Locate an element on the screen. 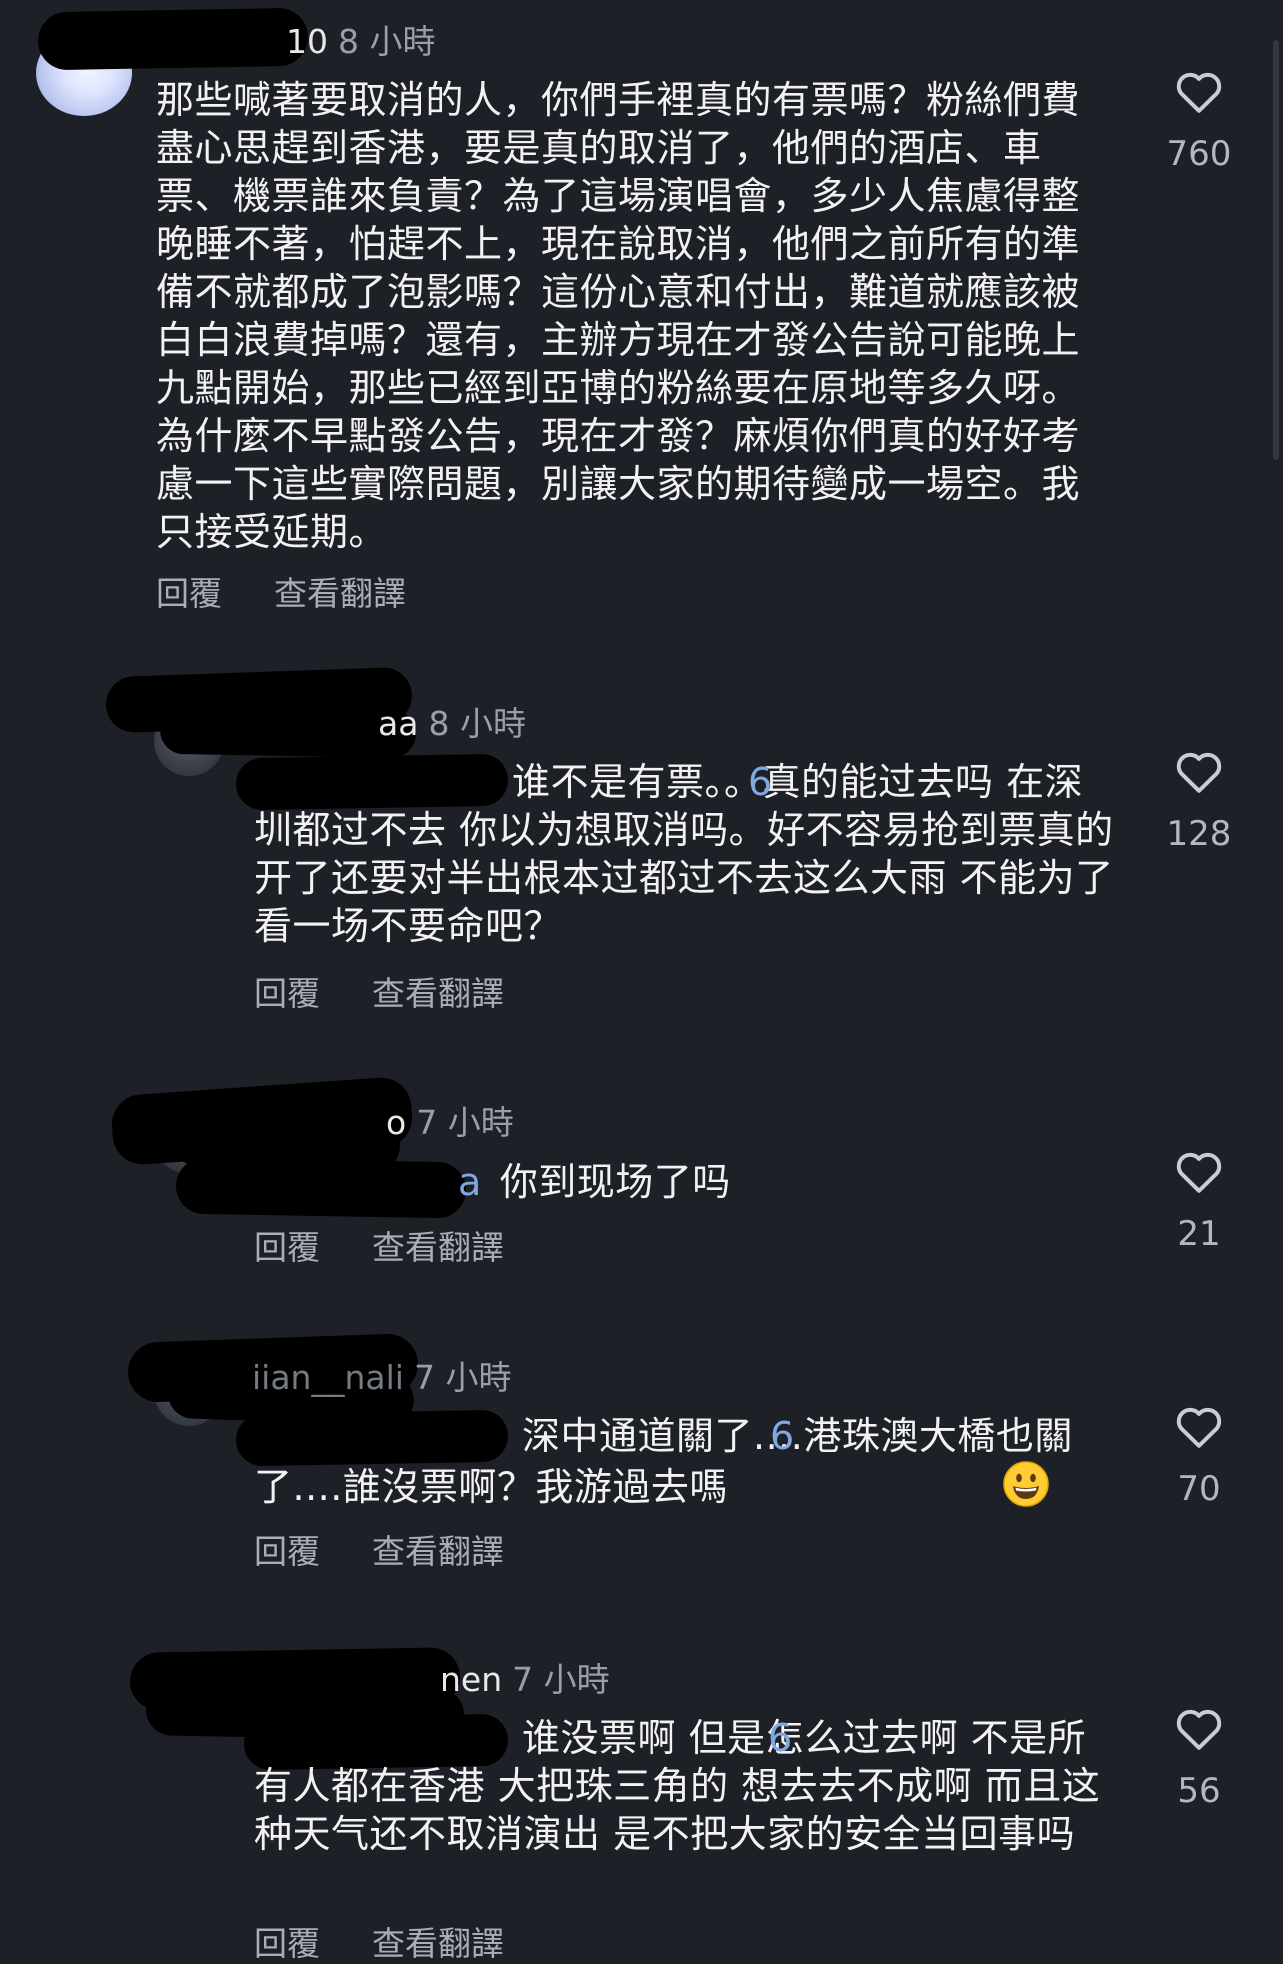  comment-meta: iian__nali 7 小時 is located at coordinates (381, 1378).